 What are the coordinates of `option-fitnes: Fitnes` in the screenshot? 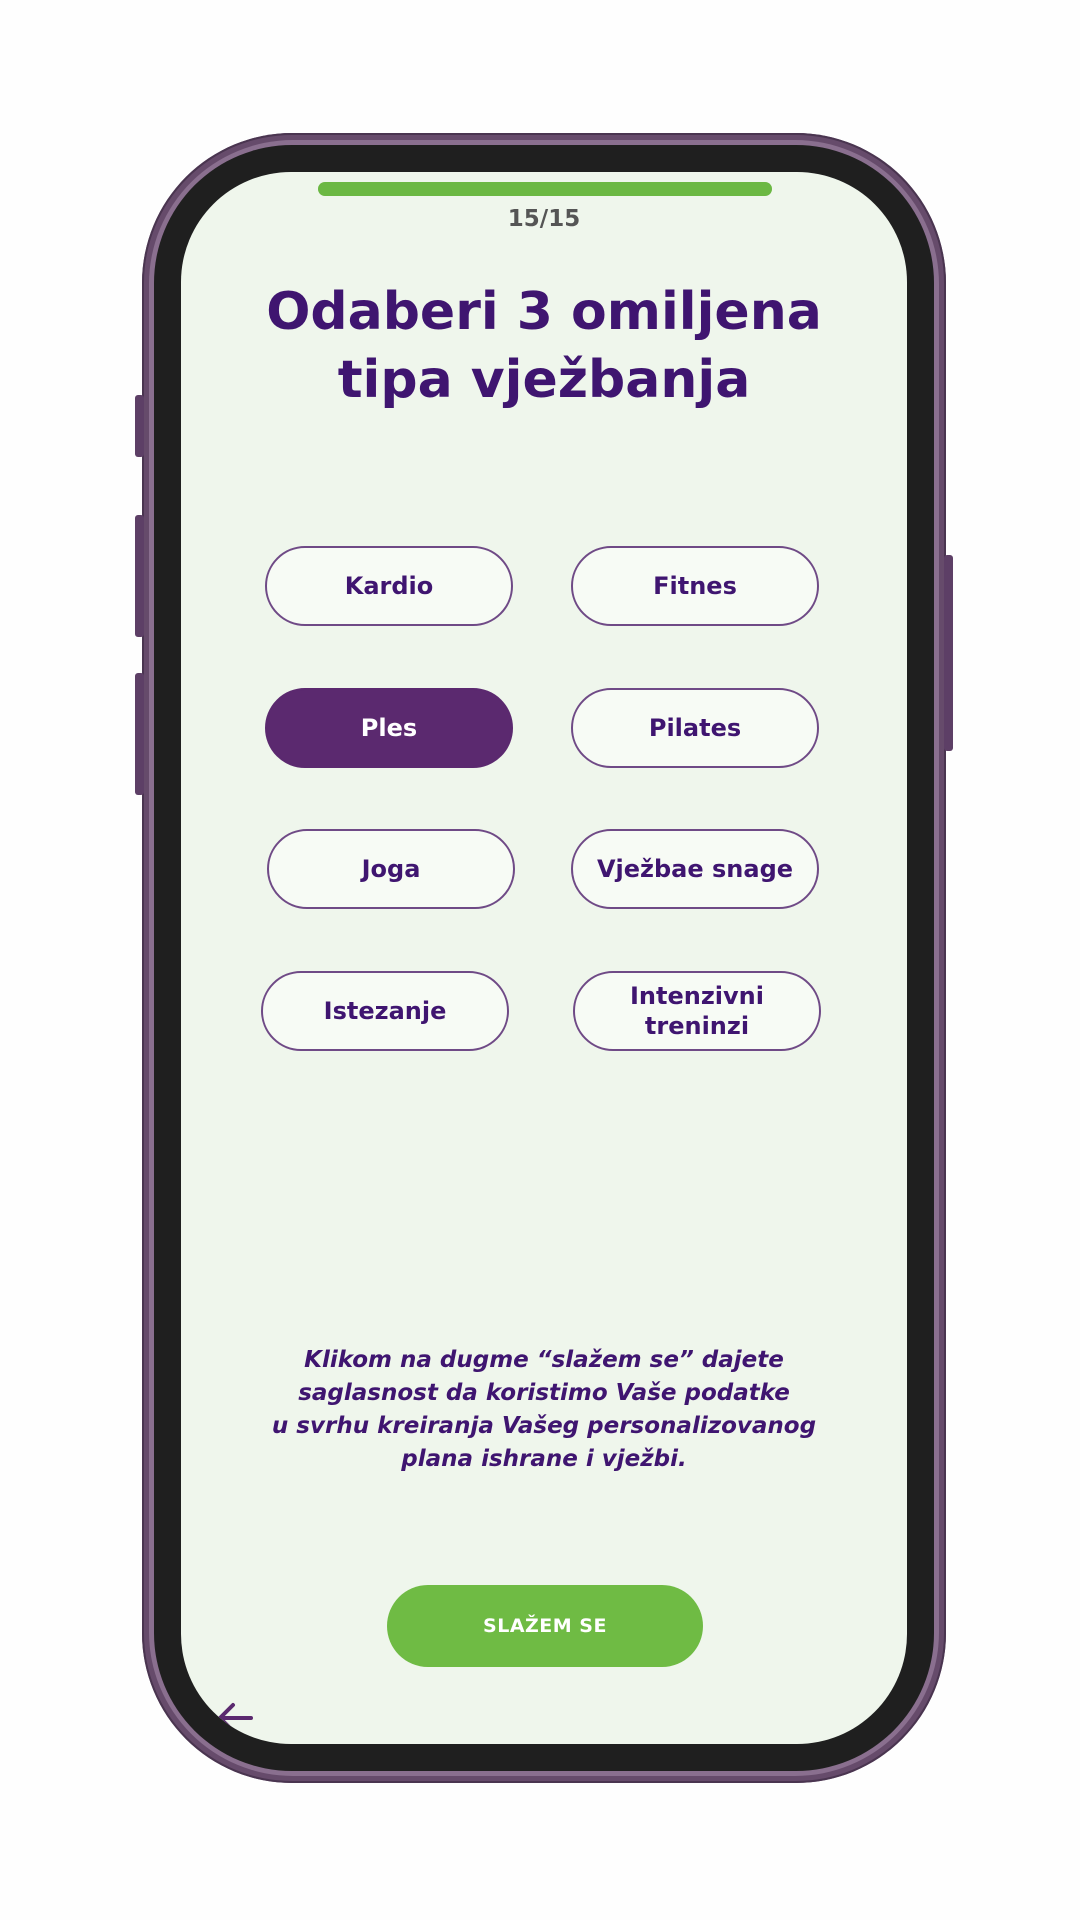 It's located at (695, 586).